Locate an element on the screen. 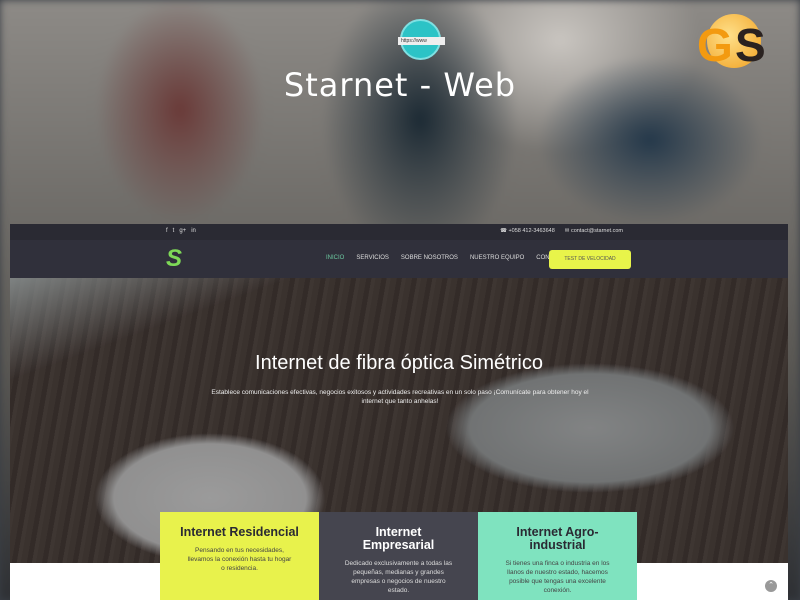 The height and width of the screenshot is (600, 800). scroll-to-top-icon: ⌃ is located at coordinates (771, 586).